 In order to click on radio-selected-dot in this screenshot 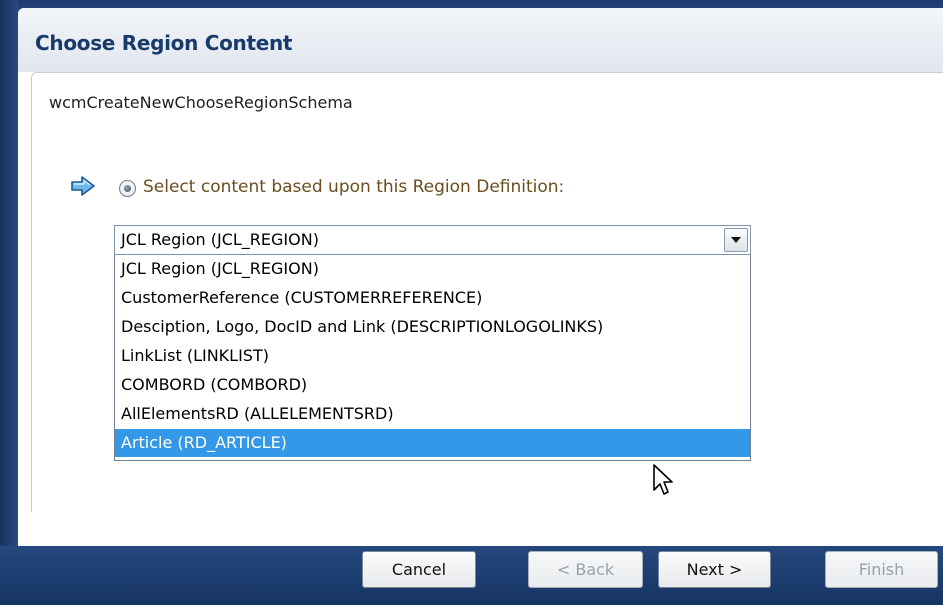, I will do `click(127, 188)`.